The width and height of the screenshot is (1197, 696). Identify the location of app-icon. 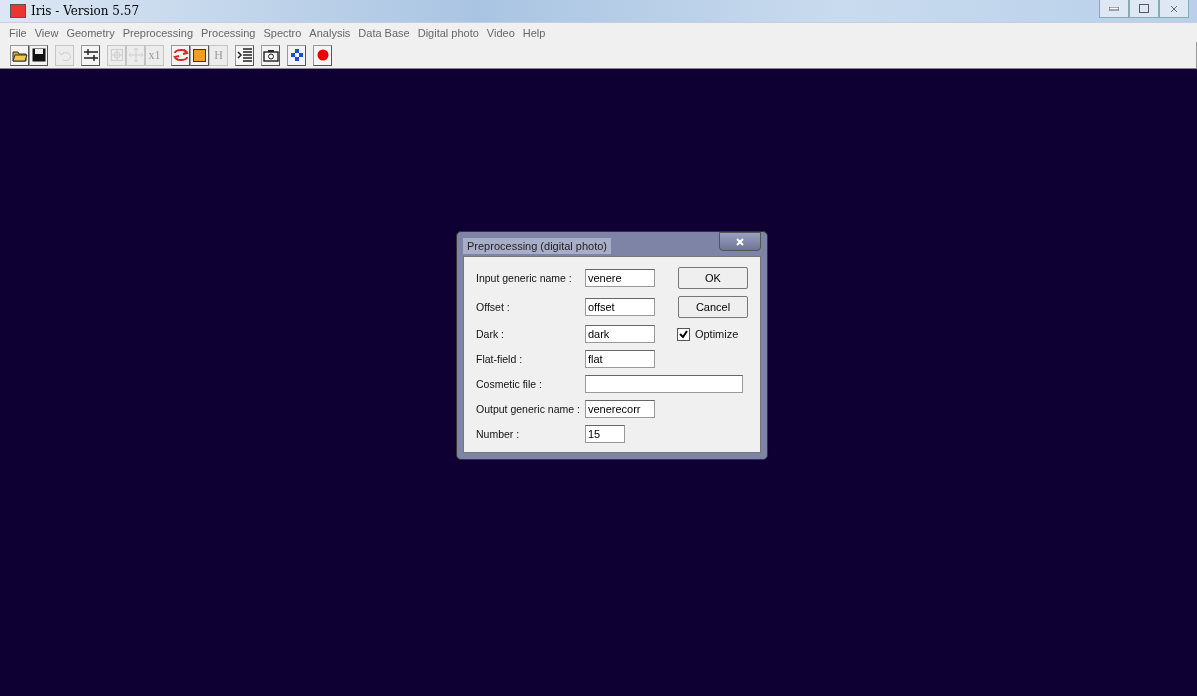
(18, 11).